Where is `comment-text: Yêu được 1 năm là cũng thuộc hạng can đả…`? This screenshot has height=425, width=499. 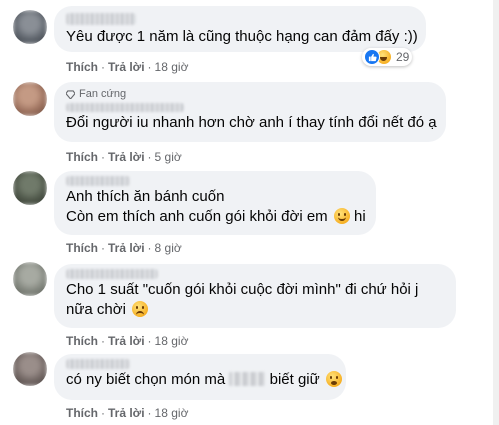 comment-text: Yêu được 1 năm là cũng thuộc hạng can đả… is located at coordinates (242, 36).